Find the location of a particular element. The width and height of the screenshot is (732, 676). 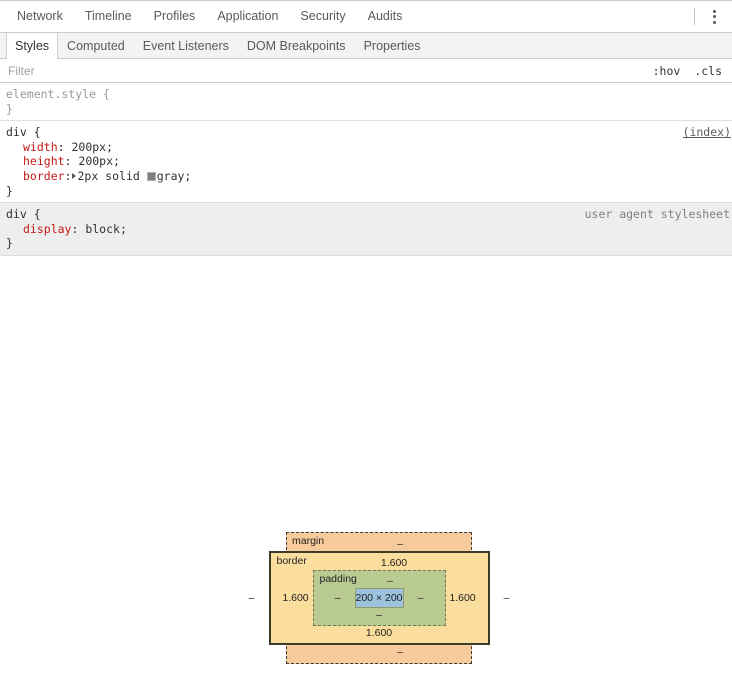

filter-input is located at coordinates (155, 70).